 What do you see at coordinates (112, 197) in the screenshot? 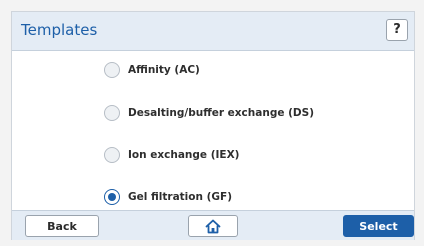
I see `radio-button-checked` at bounding box center [112, 197].